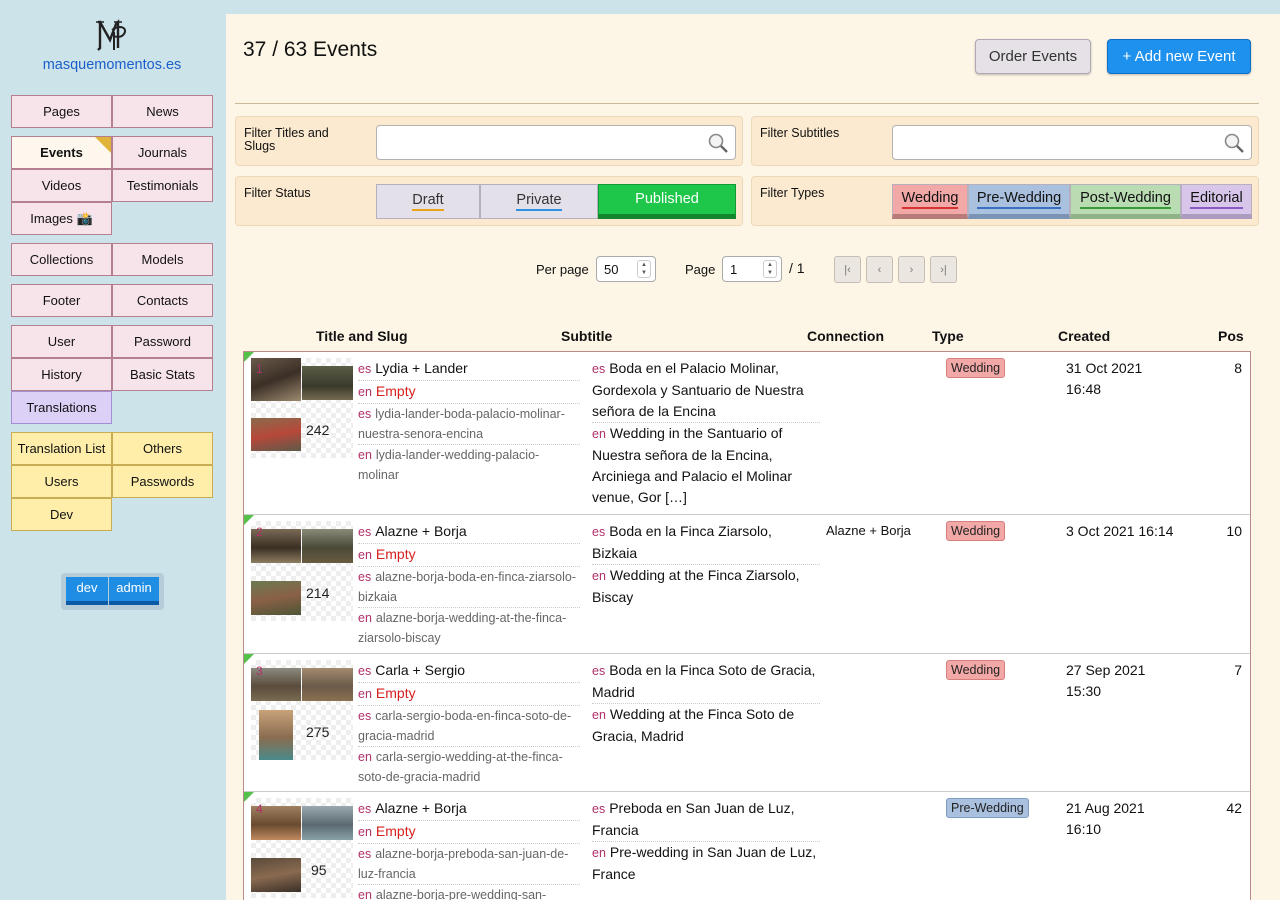  What do you see at coordinates (61, 407) in the screenshot?
I see `nav-translations: Translations` at bounding box center [61, 407].